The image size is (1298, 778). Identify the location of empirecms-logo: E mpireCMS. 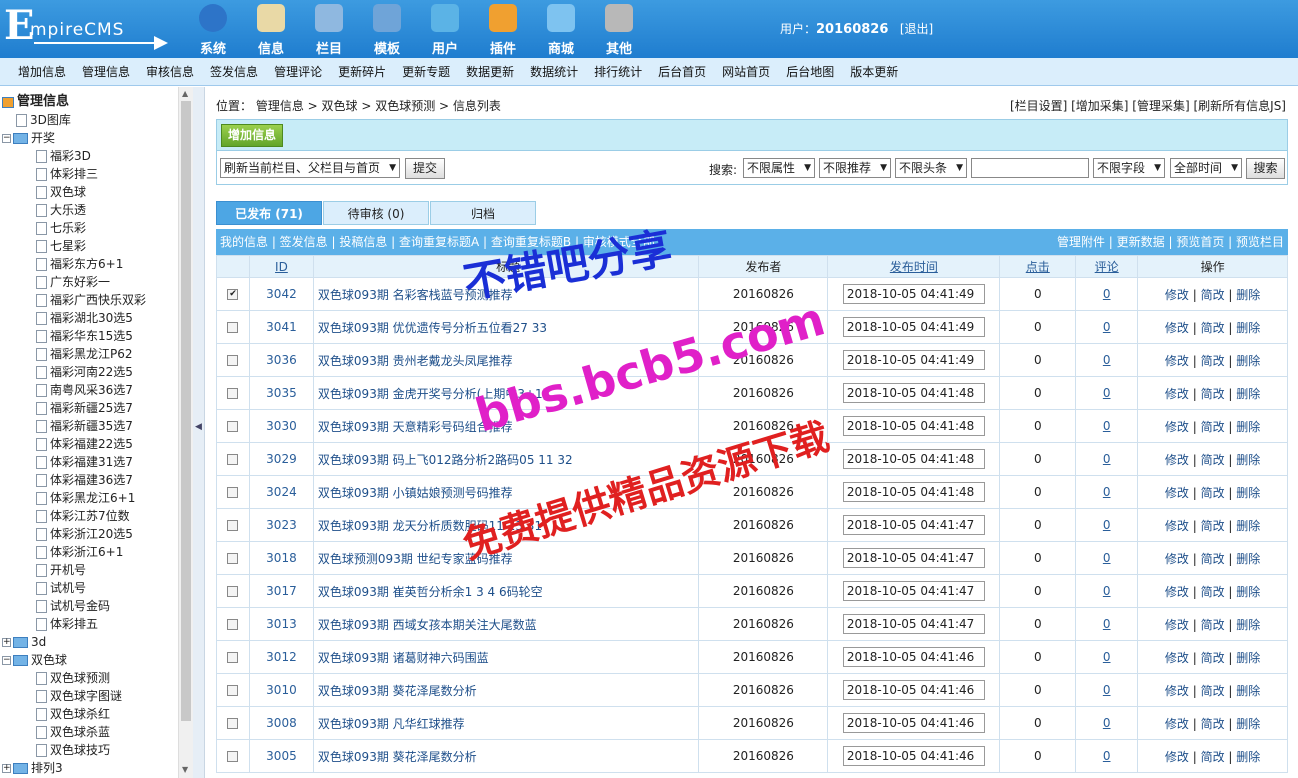
(86, 28).